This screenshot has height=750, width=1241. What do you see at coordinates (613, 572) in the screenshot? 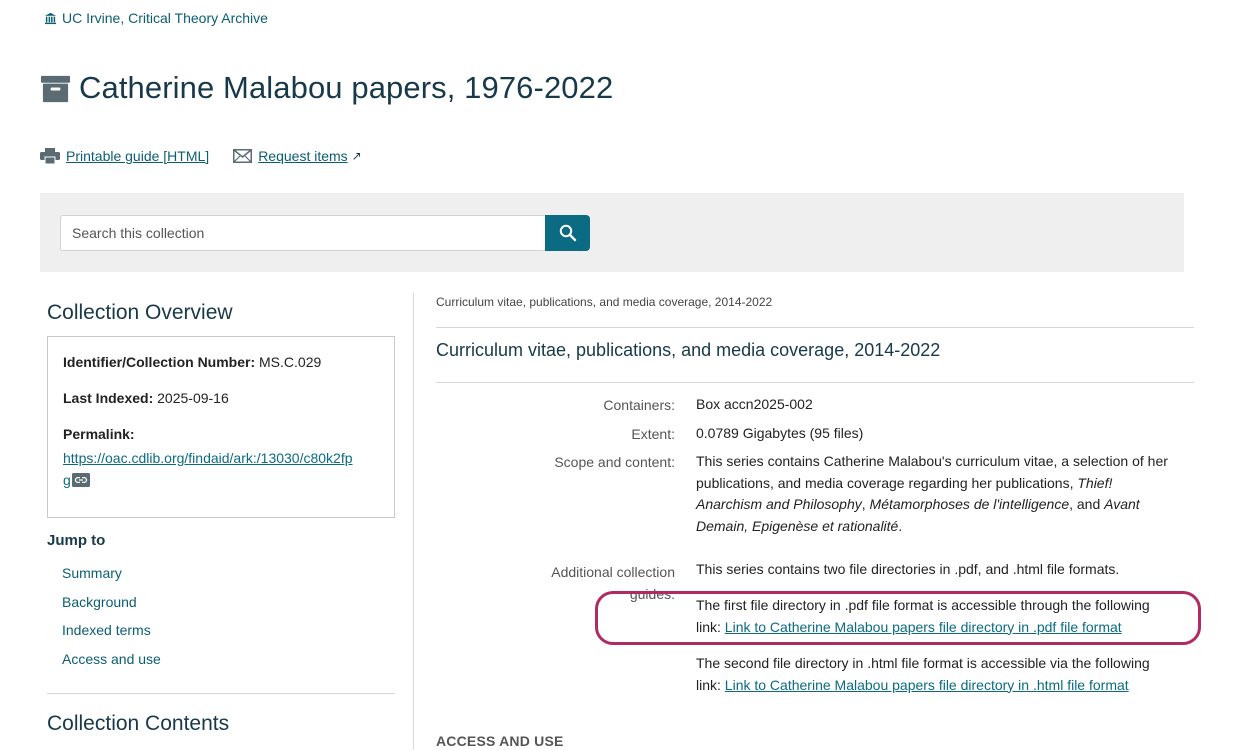
I see `guides-label-line1: Additional collection` at bounding box center [613, 572].